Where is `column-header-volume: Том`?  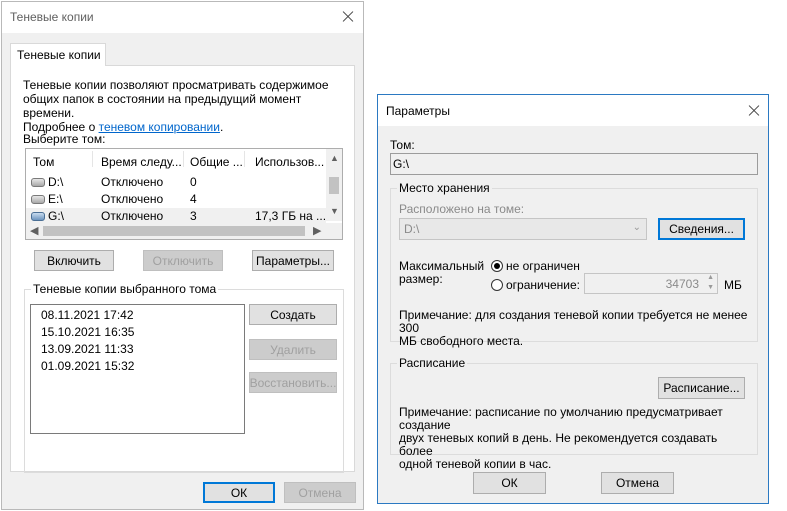 column-header-volume: Том is located at coordinates (43, 162).